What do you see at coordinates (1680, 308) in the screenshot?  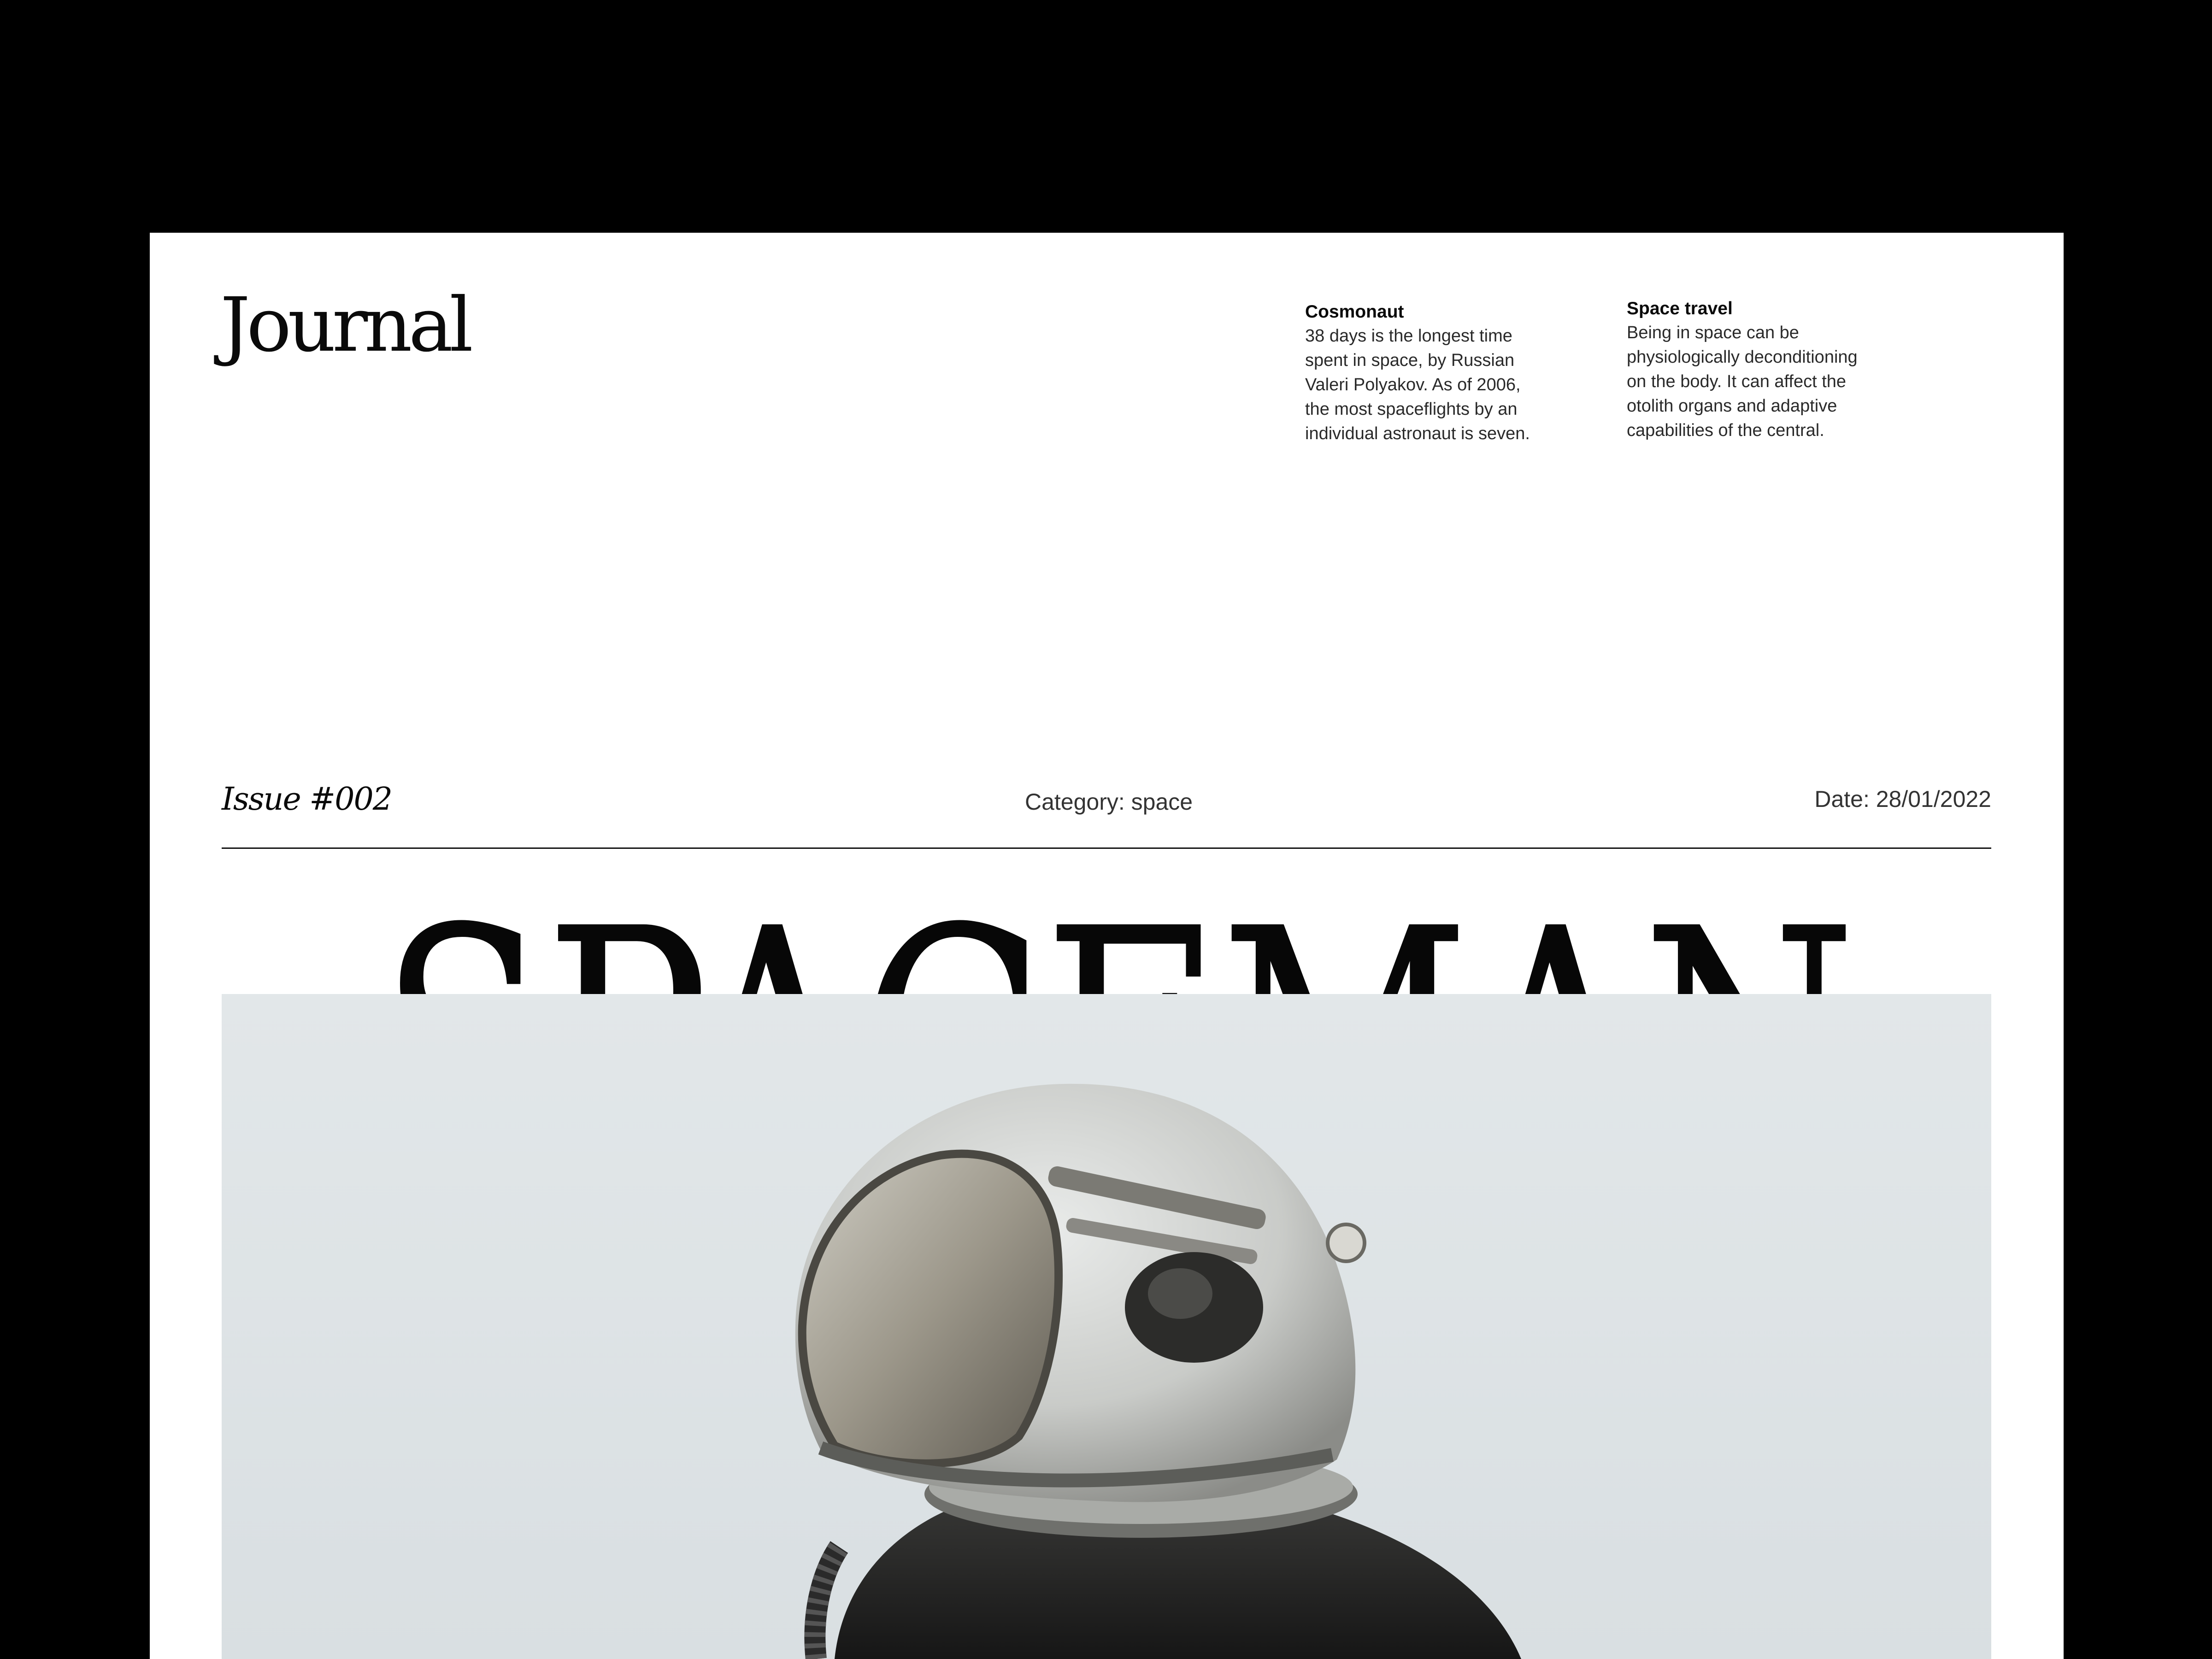 I see `fact-title: Space travel` at bounding box center [1680, 308].